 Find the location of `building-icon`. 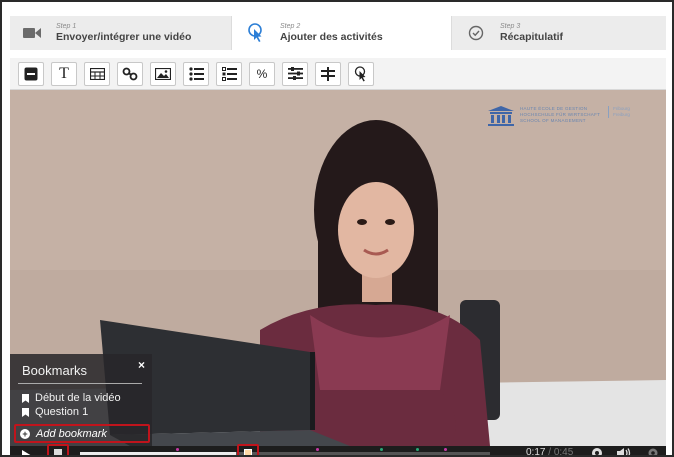

building-icon is located at coordinates (501, 116).